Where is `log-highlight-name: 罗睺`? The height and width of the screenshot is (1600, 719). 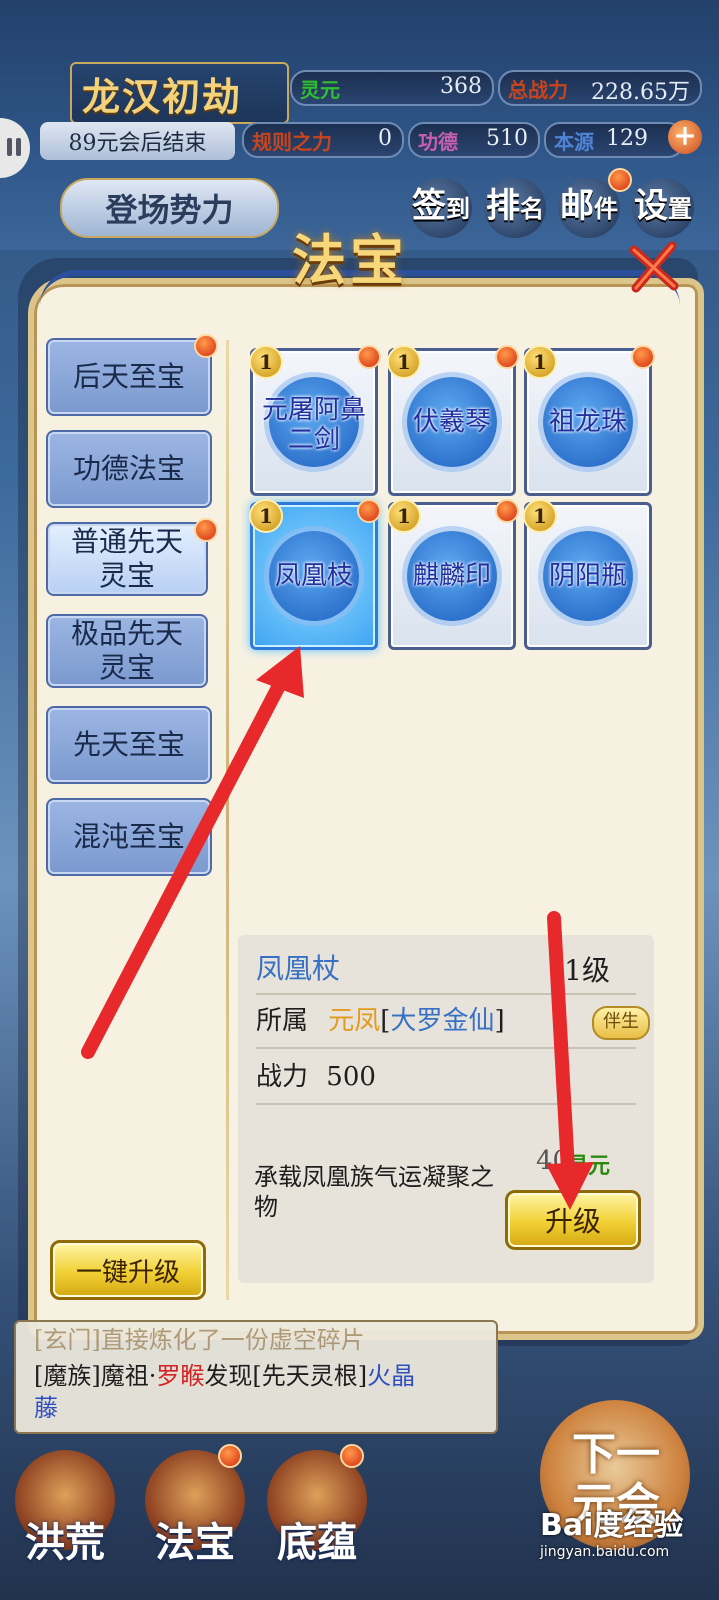
log-highlight-name: 罗睺 is located at coordinates (180, 1376).